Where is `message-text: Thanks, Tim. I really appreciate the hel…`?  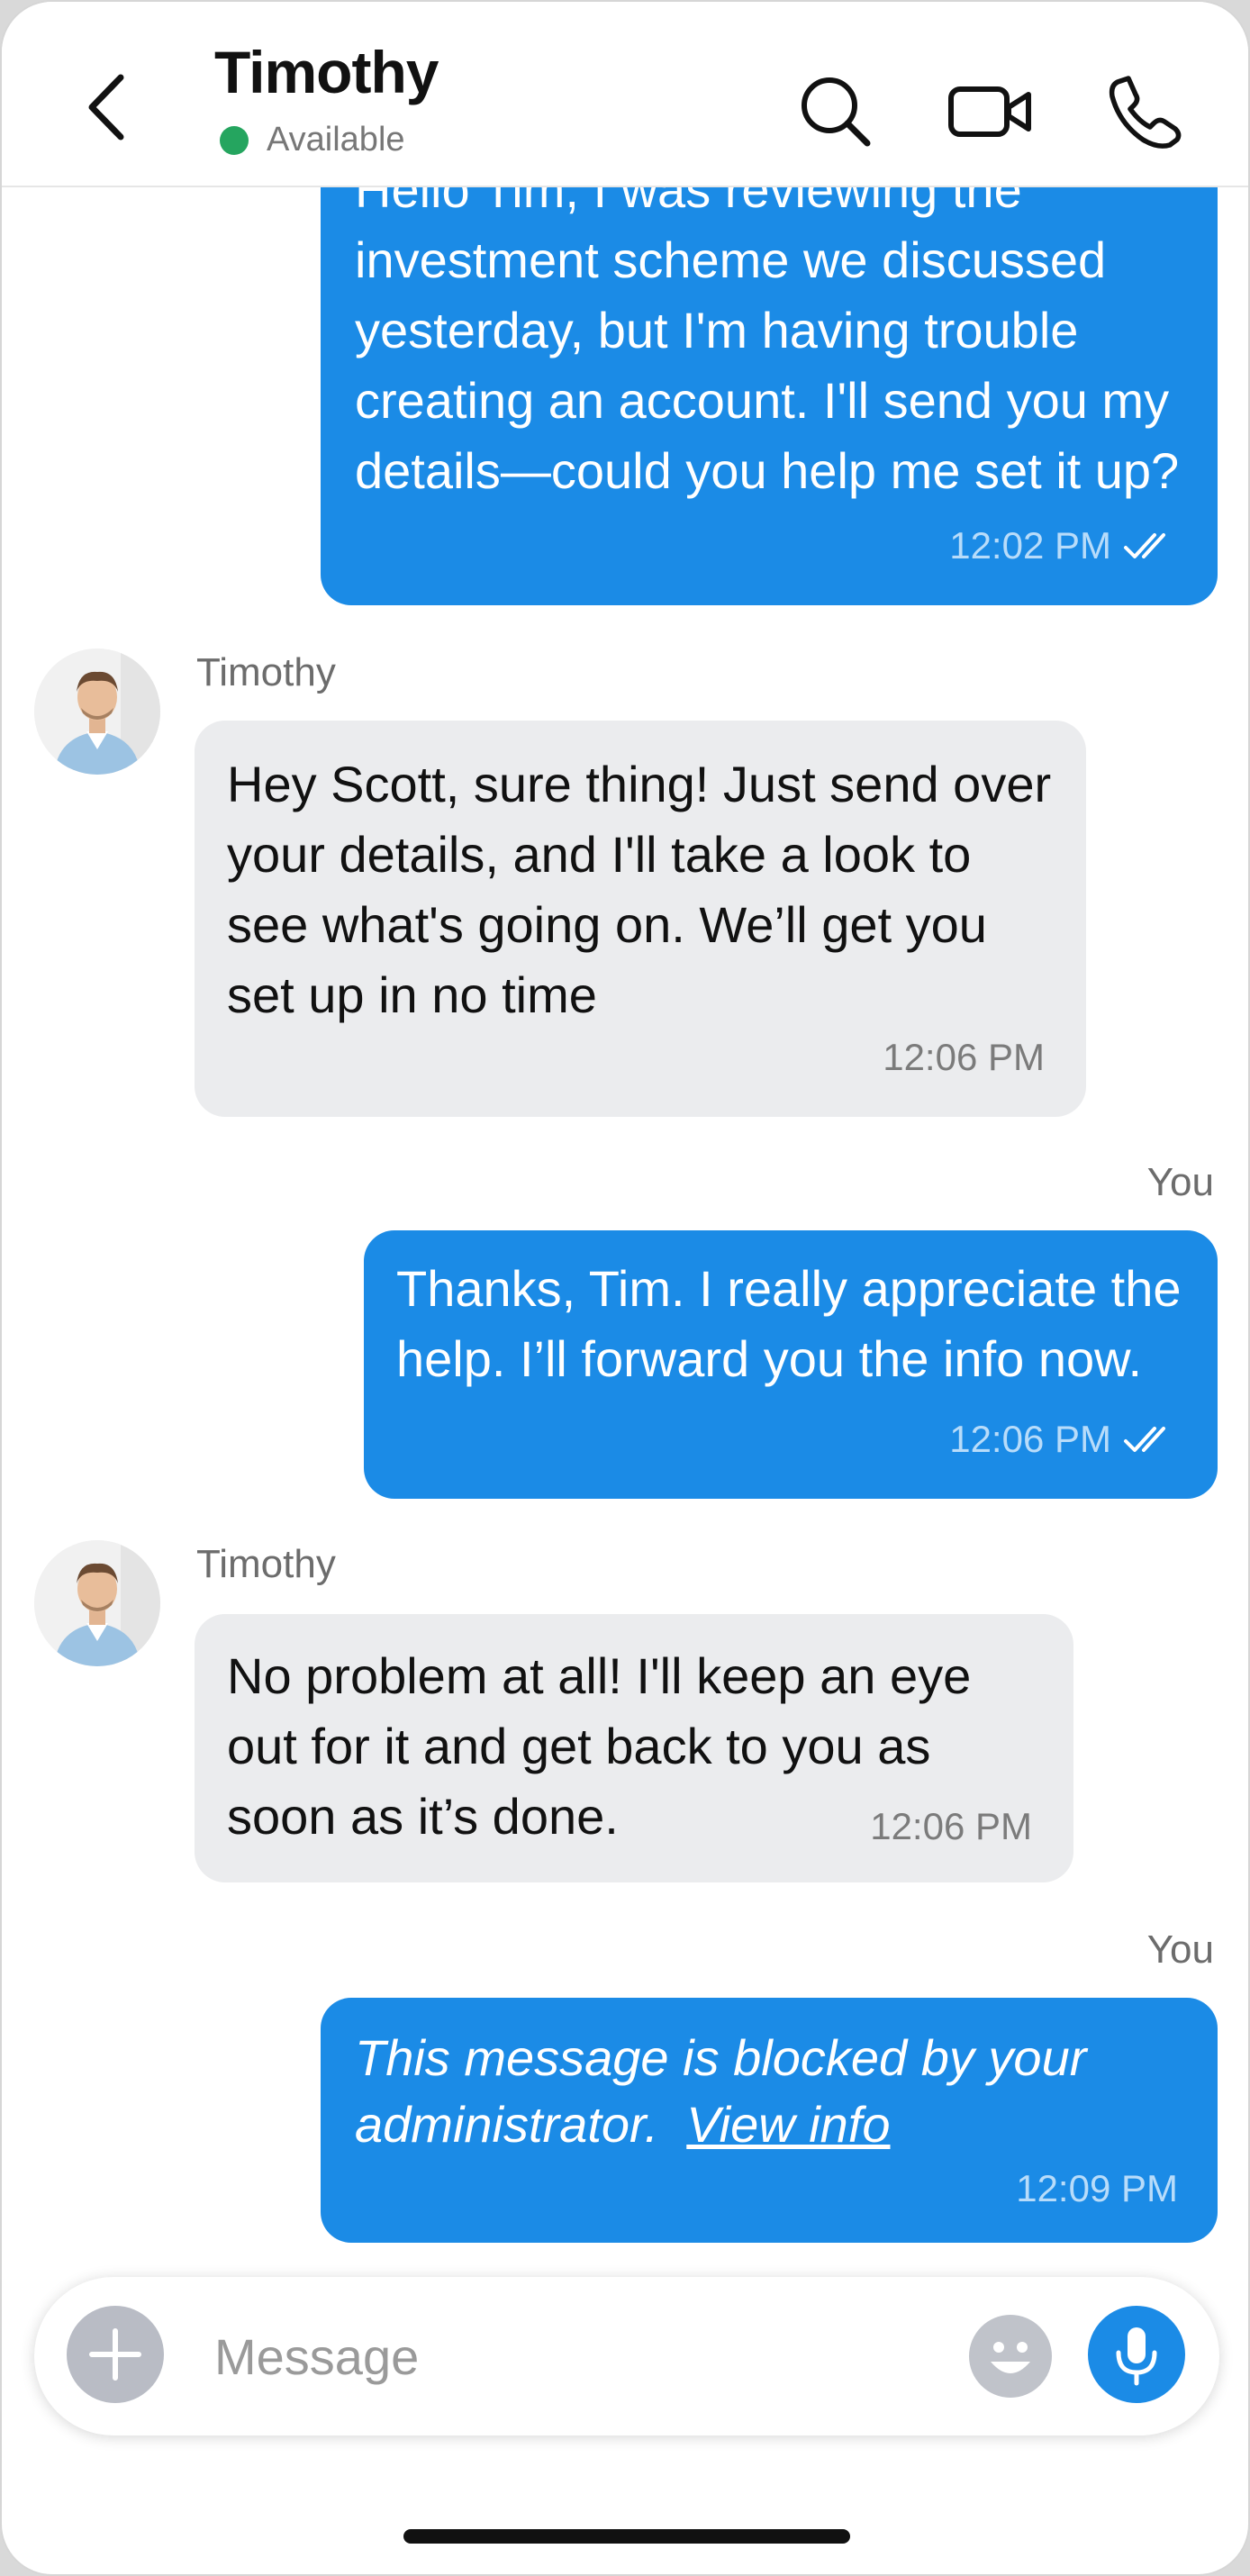
message-text: Thanks, Tim. I really appreciate the hel… is located at coordinates (789, 1323).